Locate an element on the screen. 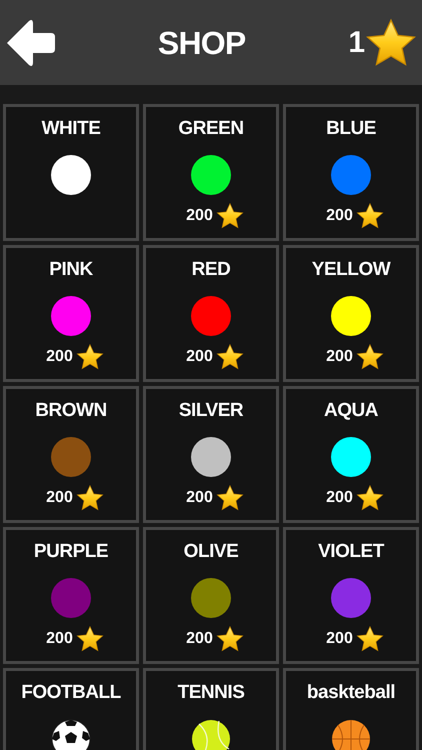  item-name: WHITE is located at coordinates (71, 129).